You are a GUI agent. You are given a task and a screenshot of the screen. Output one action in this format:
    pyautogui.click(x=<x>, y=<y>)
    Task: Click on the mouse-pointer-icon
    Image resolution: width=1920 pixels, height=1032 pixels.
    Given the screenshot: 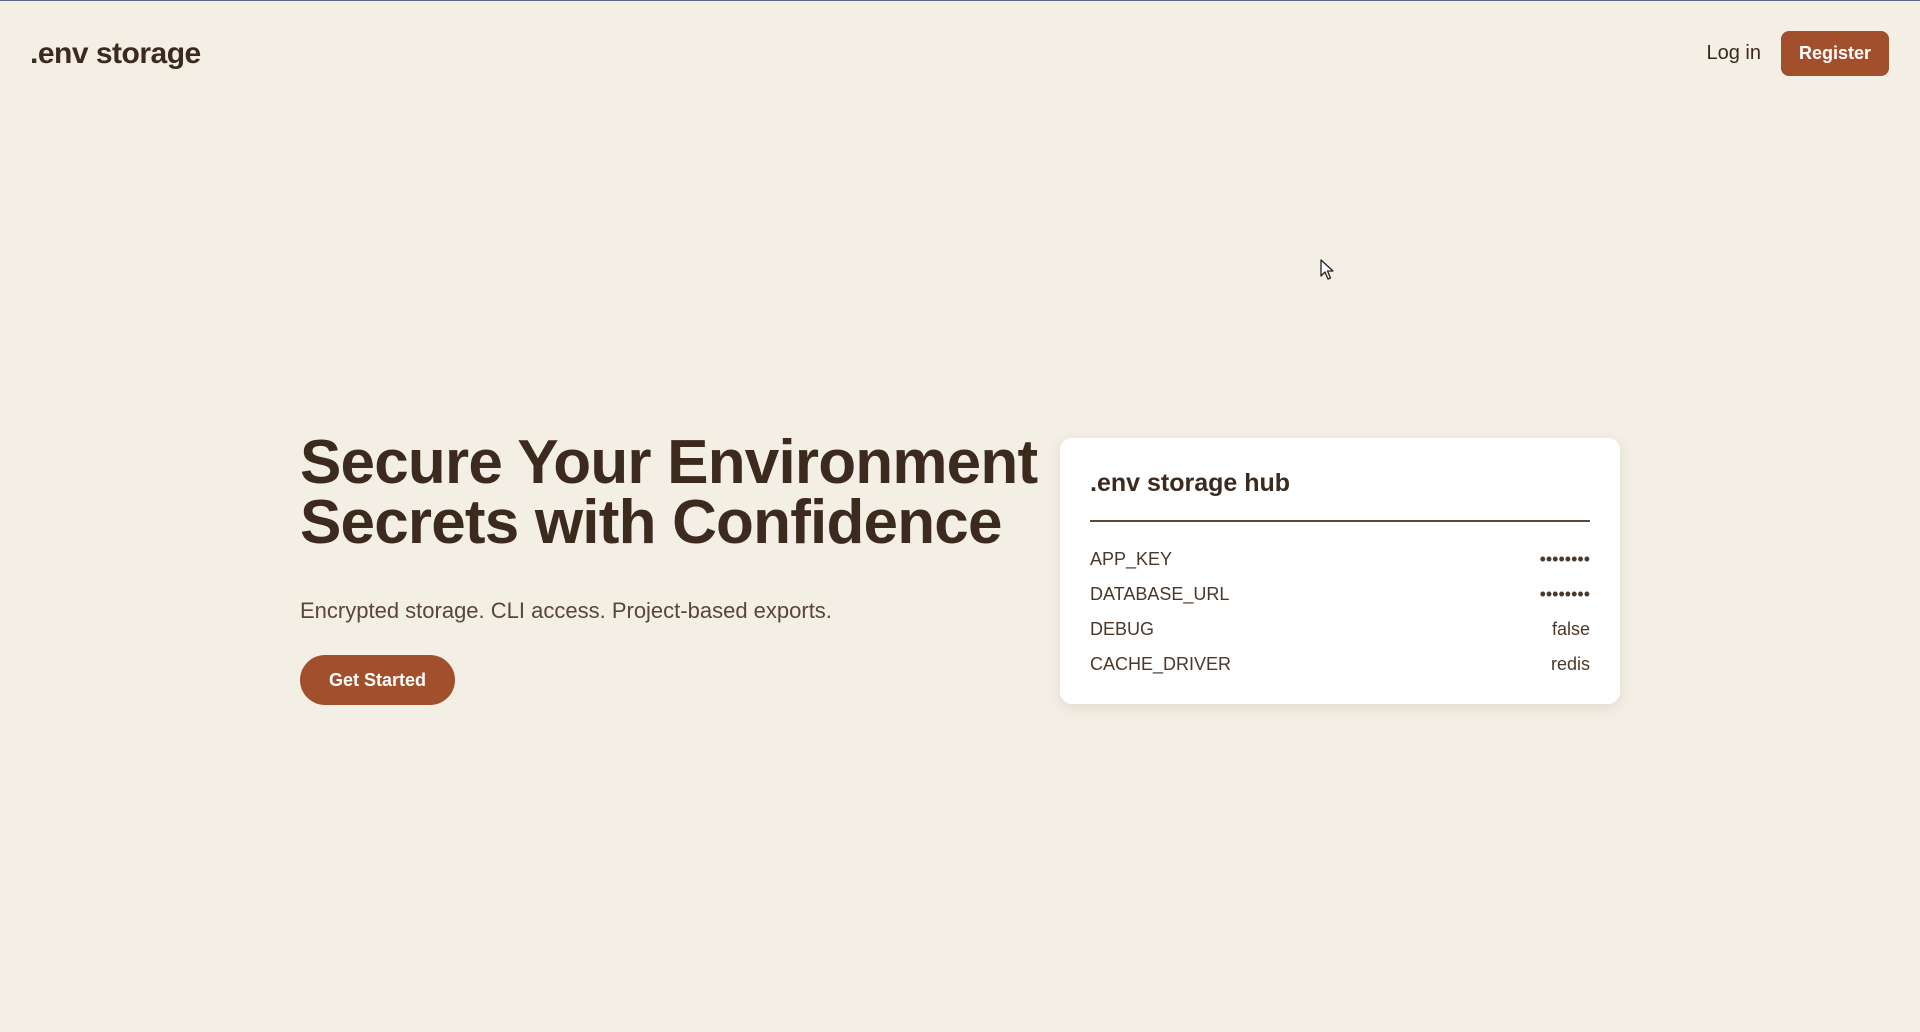 What is the action you would take?
    pyautogui.click(x=1327, y=269)
    